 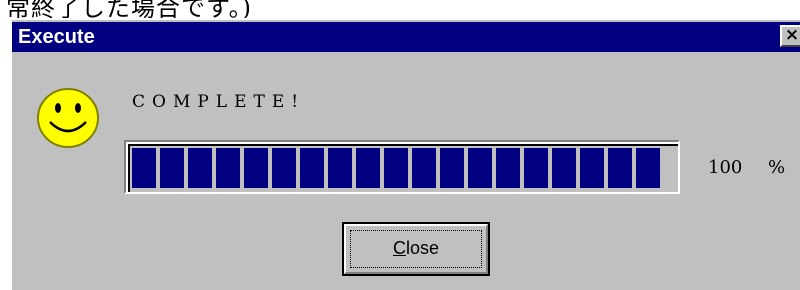 What do you see at coordinates (129, 9) in the screenshot?
I see `background-document-text: 常終了した場合です。)` at bounding box center [129, 9].